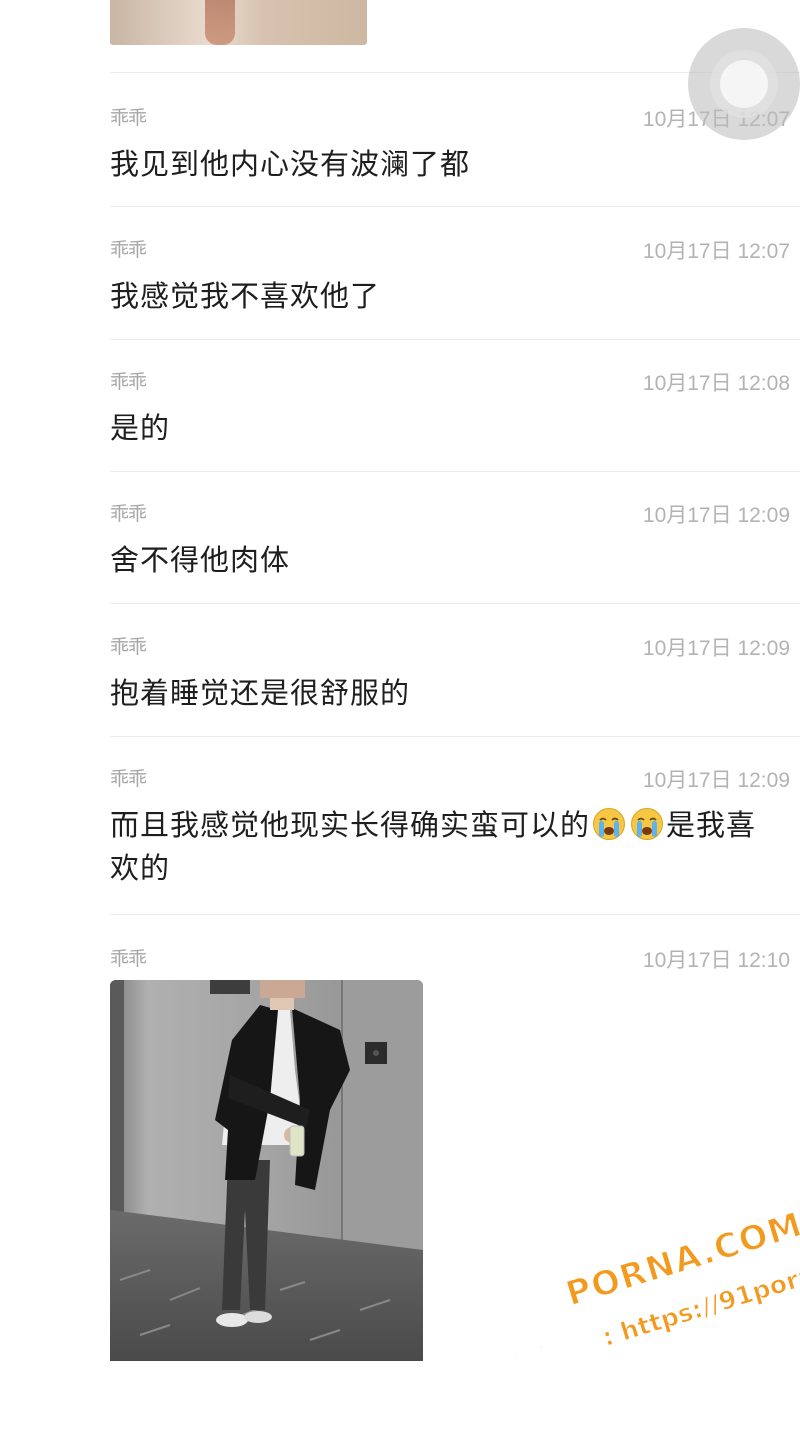  I want to click on message-text: 是的, so click(140, 428).